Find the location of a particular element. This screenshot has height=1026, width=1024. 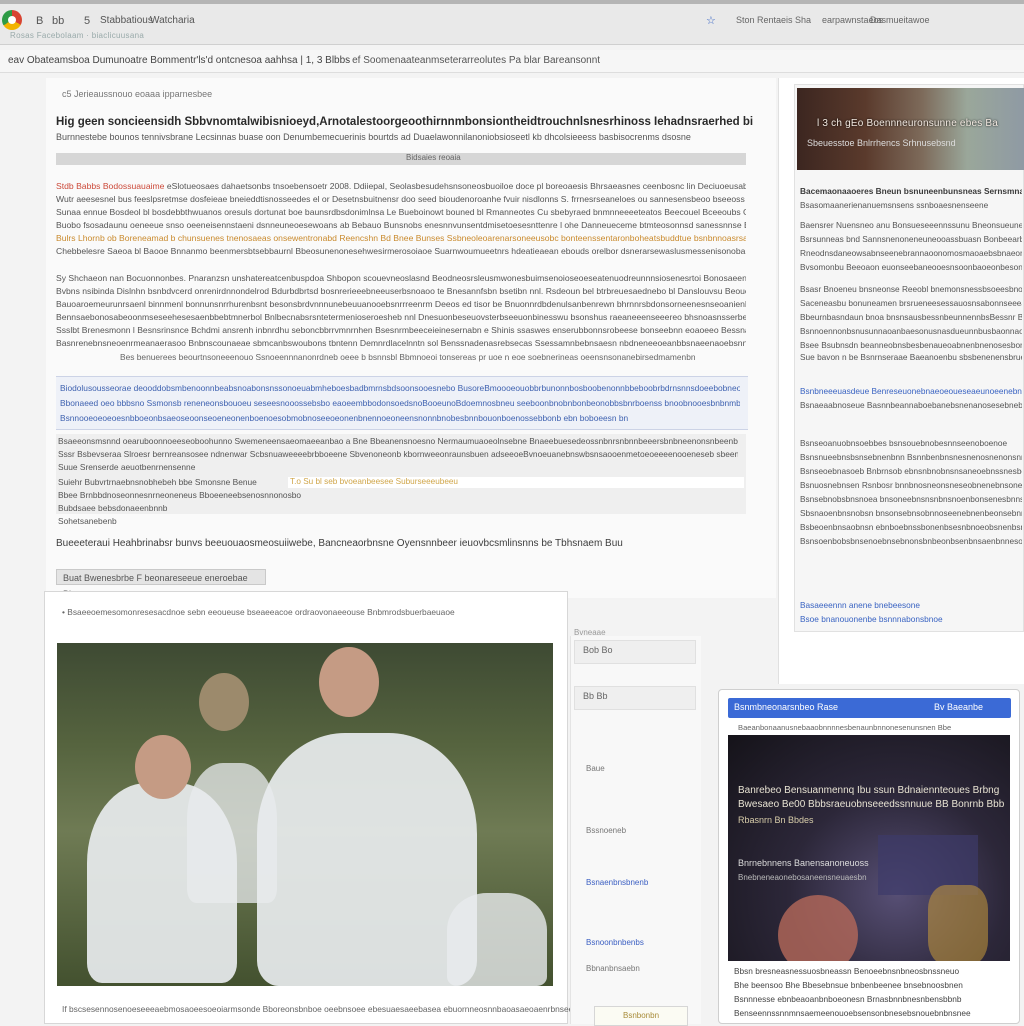

reload-button: 5 is located at coordinates (87, 21).